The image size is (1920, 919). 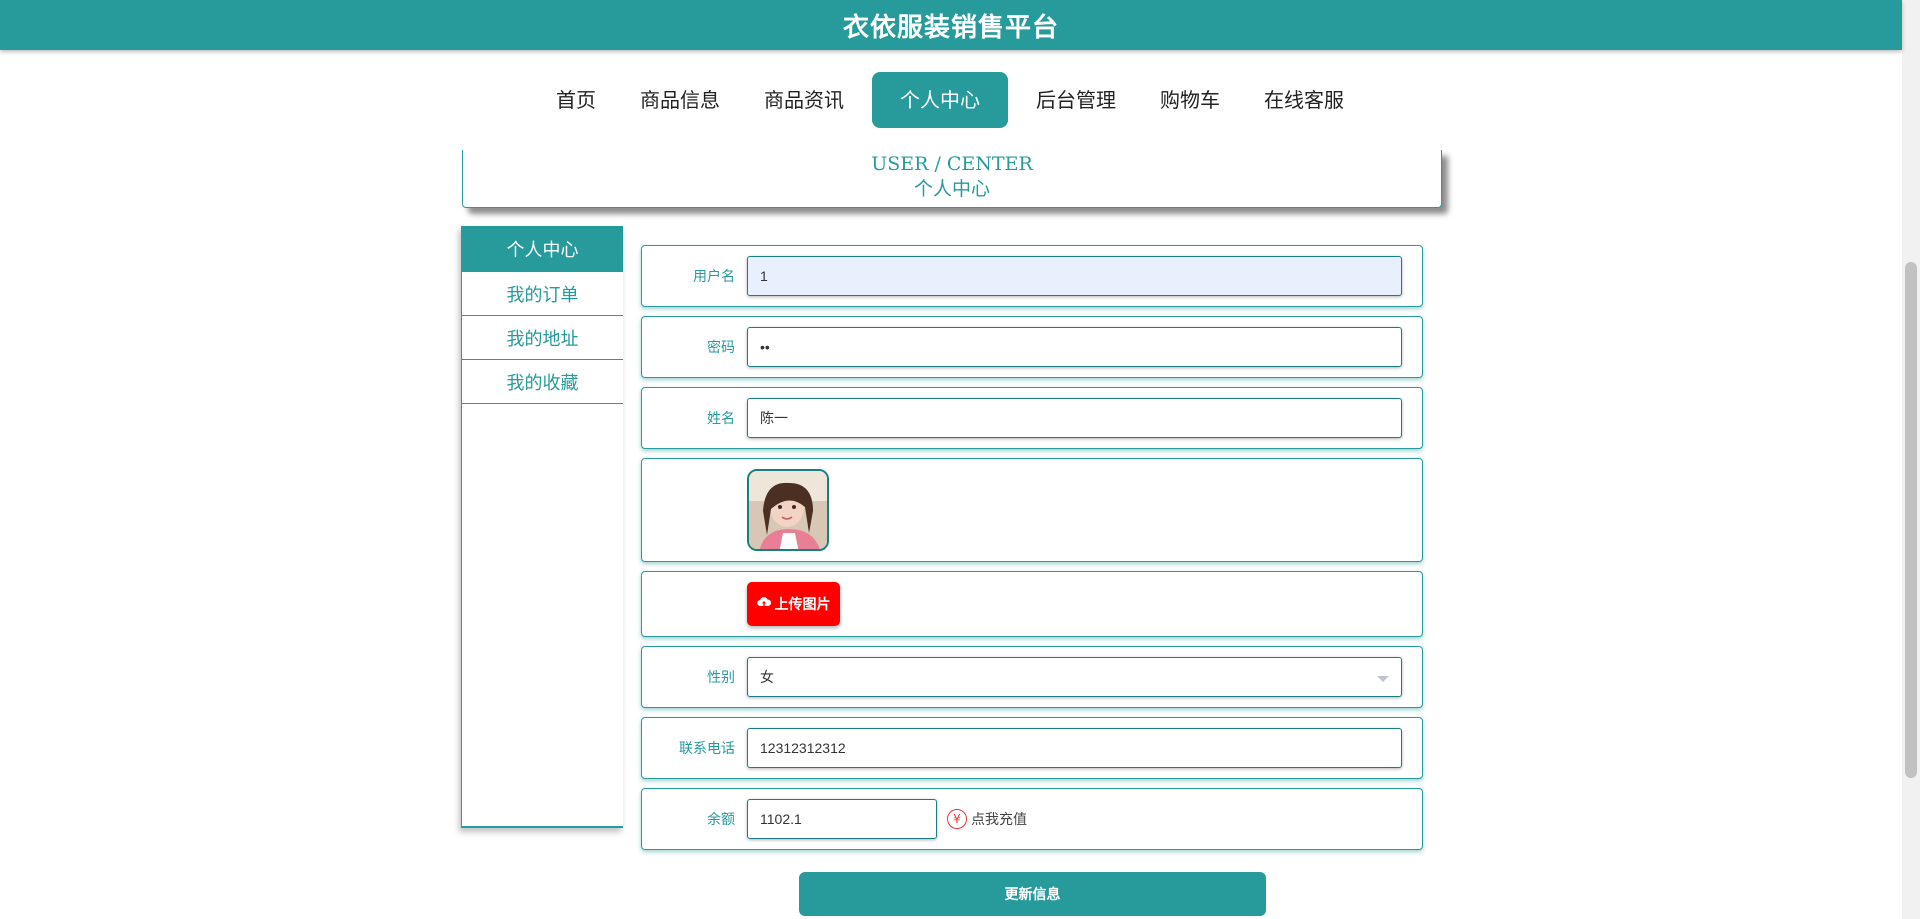 I want to click on sidebar-item-favorites: 我的收藏, so click(x=542, y=382).